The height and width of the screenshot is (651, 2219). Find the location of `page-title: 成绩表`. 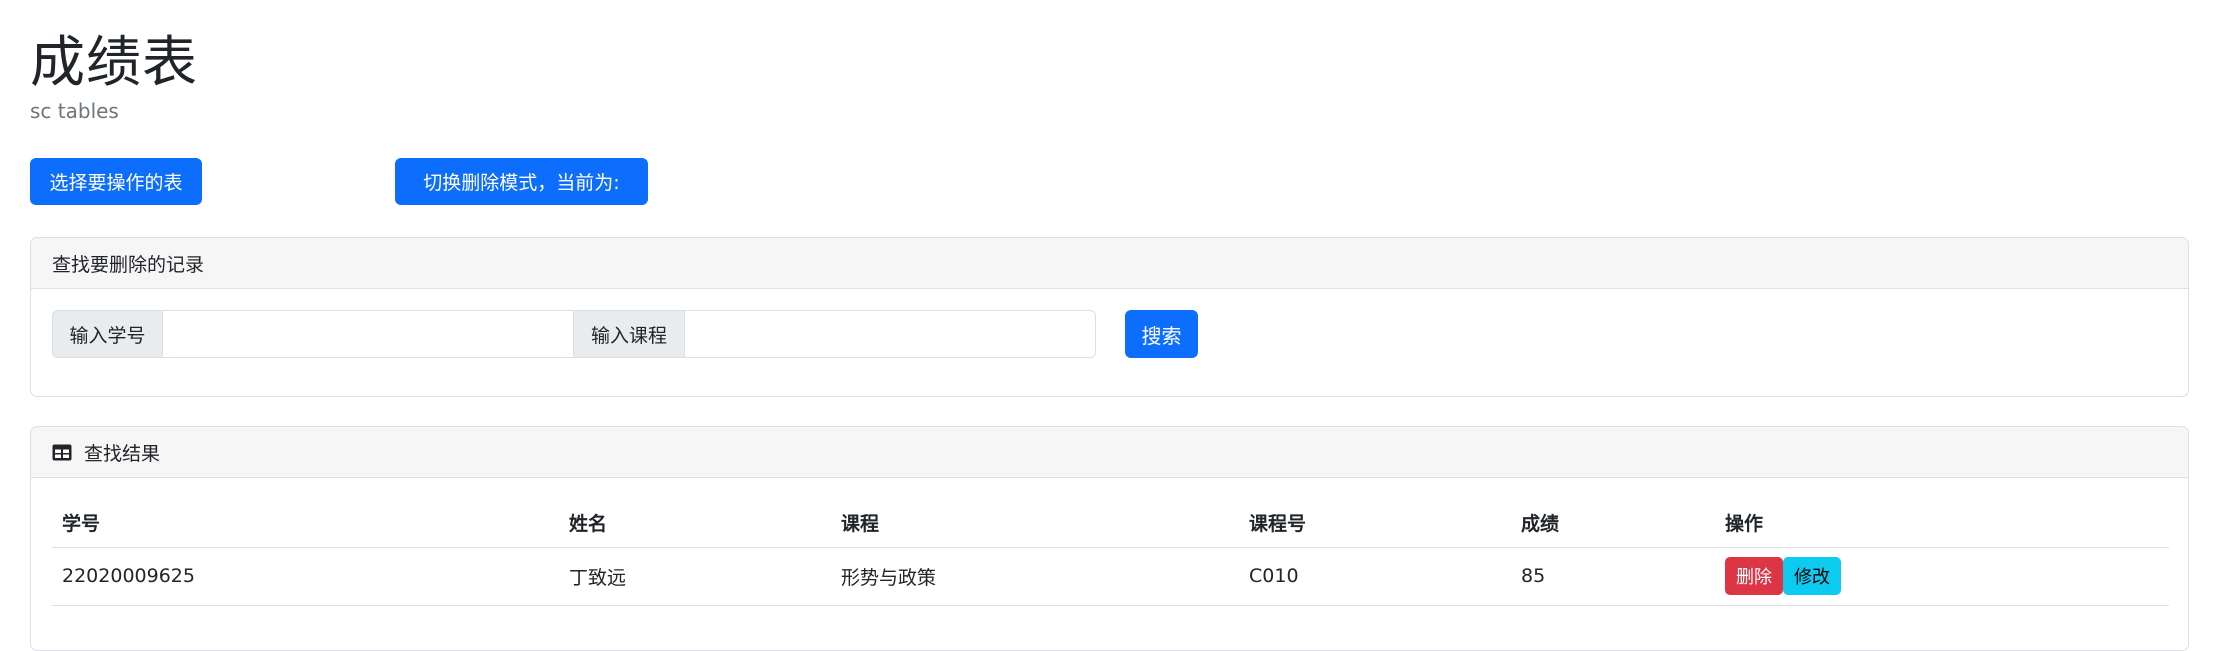

page-title: 成绩表 is located at coordinates (114, 62).